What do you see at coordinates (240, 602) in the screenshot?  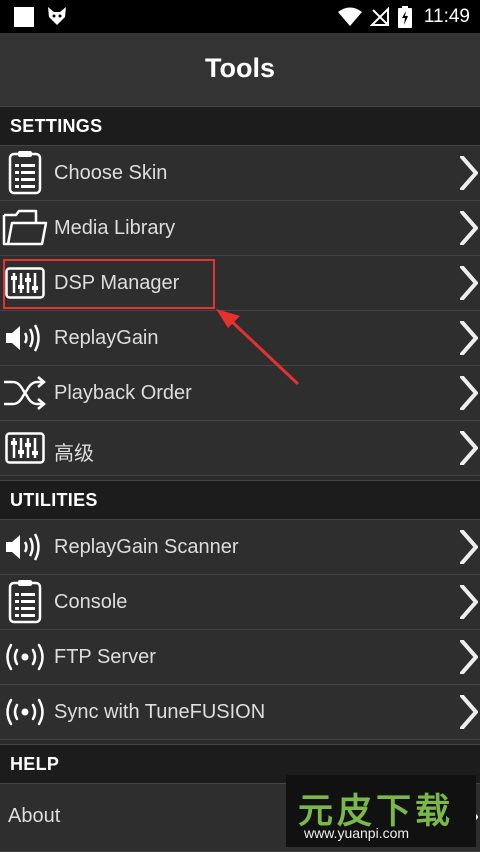 I see `list-item-console: Console` at bounding box center [240, 602].